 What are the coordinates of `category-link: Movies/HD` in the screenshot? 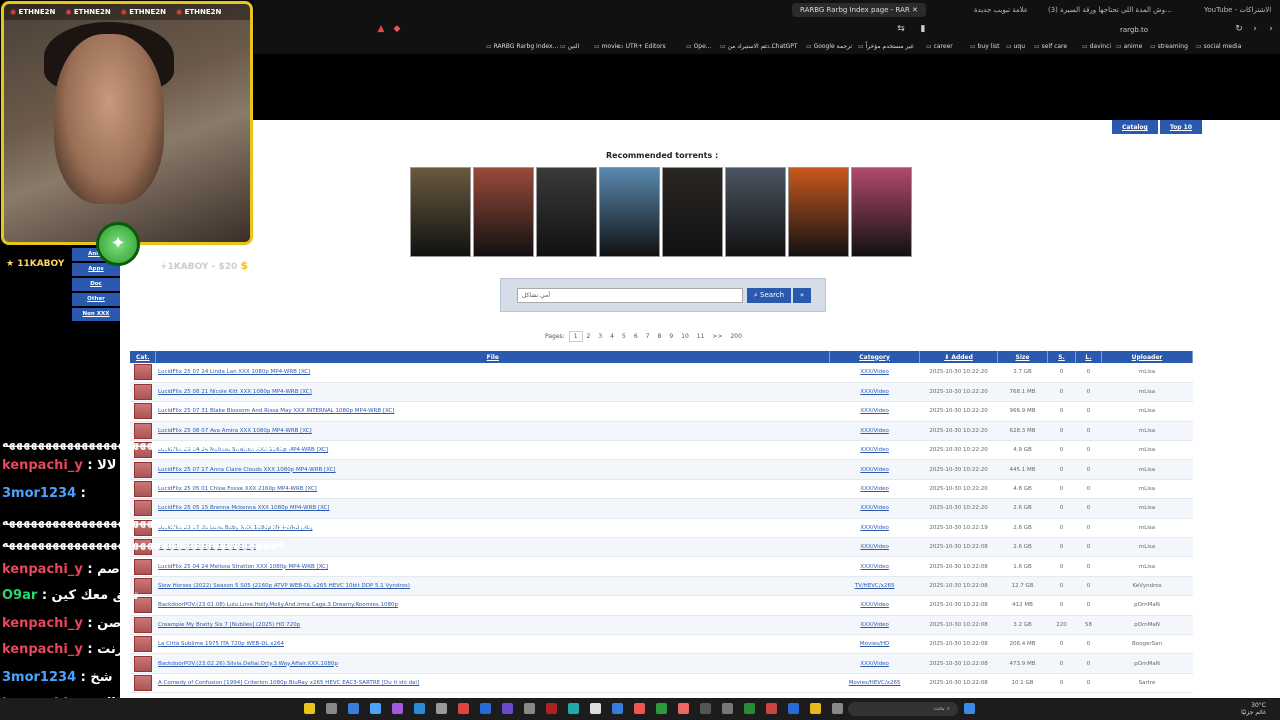 It's located at (874, 644).